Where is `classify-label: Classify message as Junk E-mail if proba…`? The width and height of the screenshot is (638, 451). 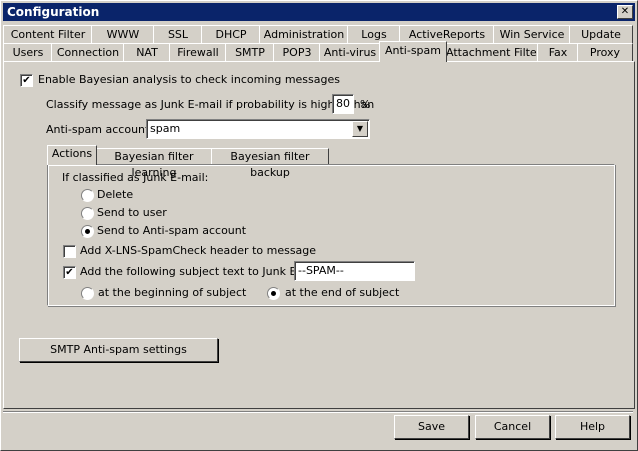
classify-label: Classify message as Junk E-mail if proba… is located at coordinates (210, 104).